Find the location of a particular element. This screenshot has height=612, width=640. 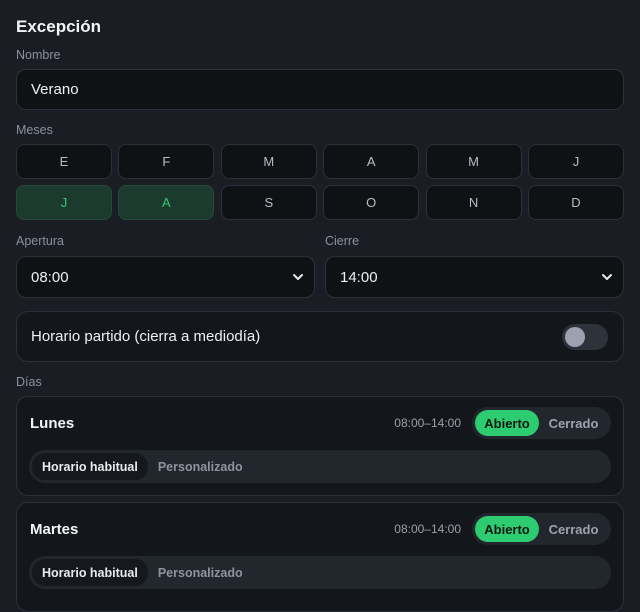

month-button: S is located at coordinates (268, 202).